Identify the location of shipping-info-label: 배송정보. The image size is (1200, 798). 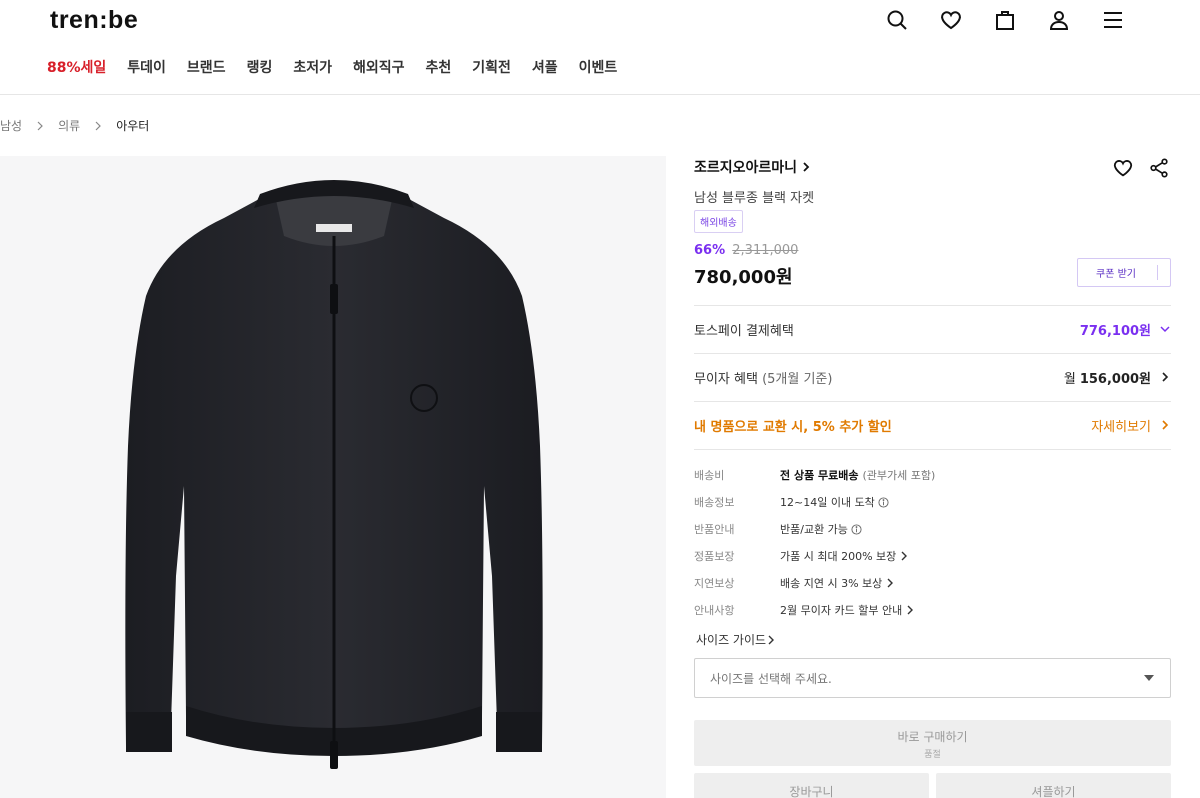
(714, 502).